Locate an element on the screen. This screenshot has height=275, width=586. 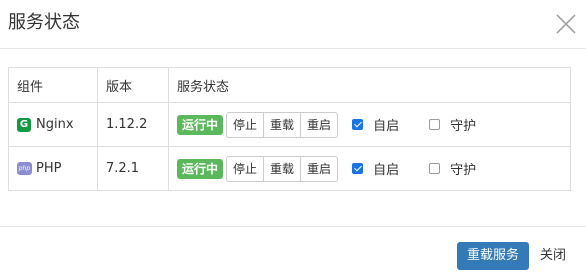
table-header-row: 组件 版本 服务状态 is located at coordinates (289, 85).